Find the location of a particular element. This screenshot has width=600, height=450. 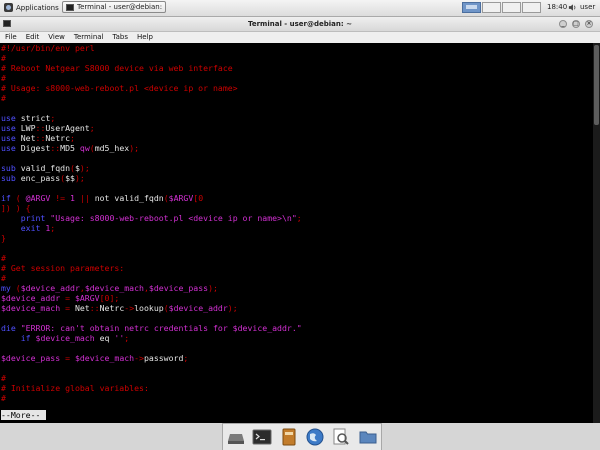

search-icon is located at coordinates (341, 437).